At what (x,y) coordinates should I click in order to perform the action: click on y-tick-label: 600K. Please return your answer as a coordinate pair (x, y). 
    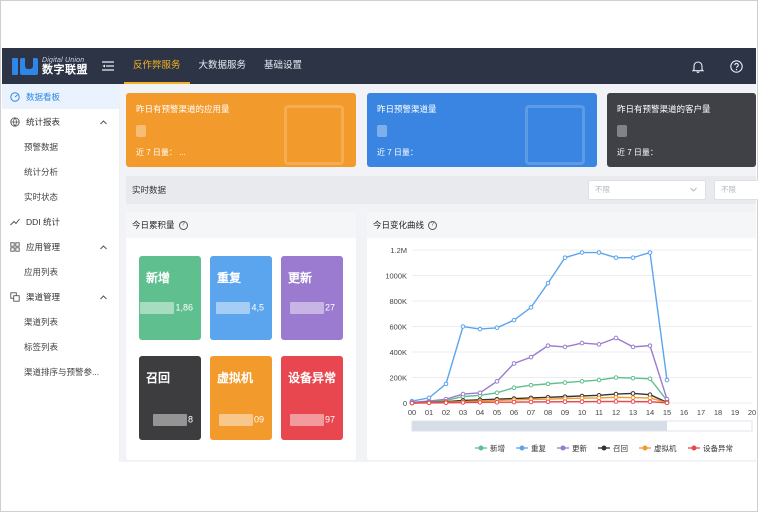
    Looking at the image, I should click on (398, 327).